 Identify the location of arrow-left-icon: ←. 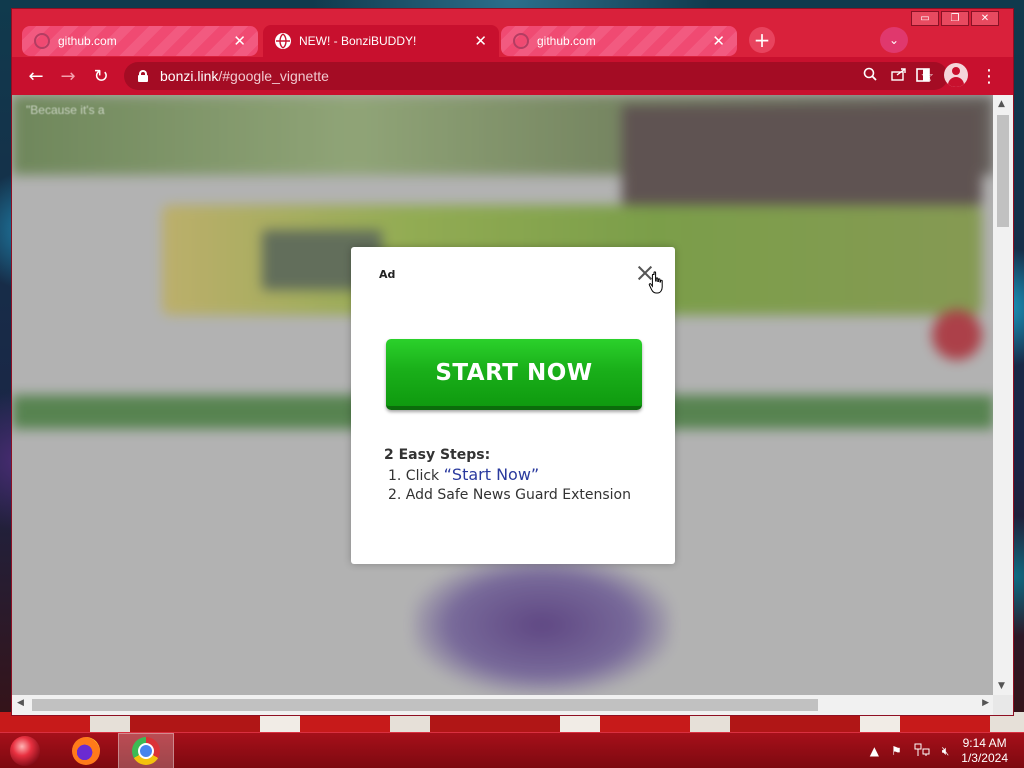
(36, 76).